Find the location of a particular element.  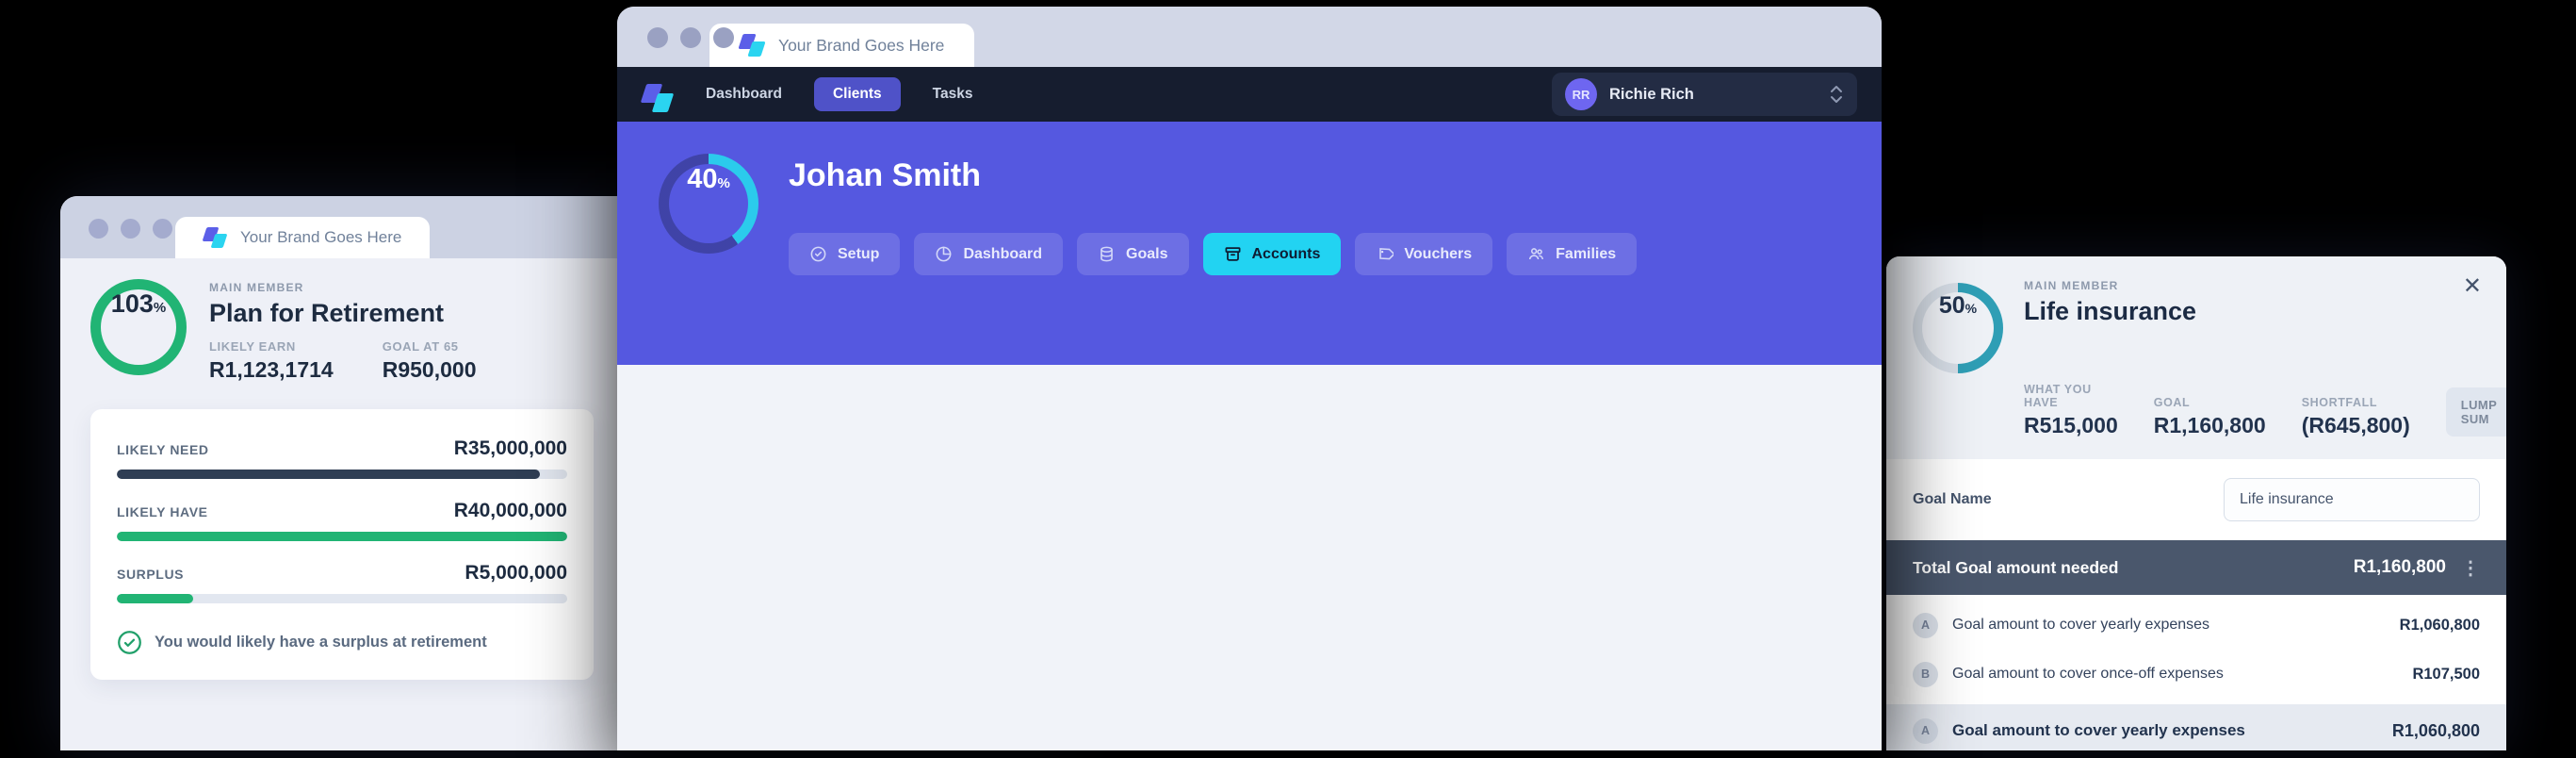

goal-name-label: Goal Name is located at coordinates (1952, 499).